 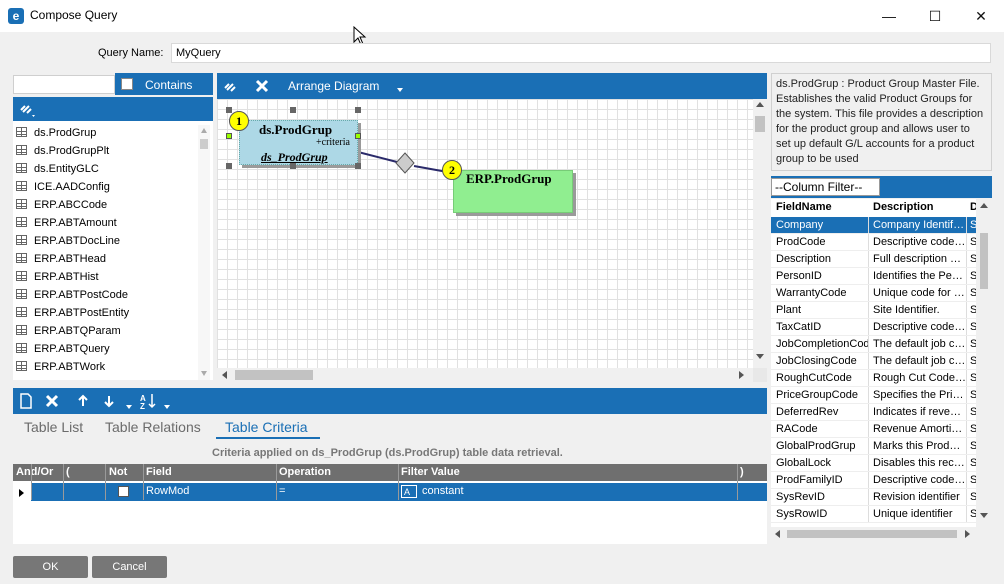 I want to click on field-name-cell: GlobalLock, so click(x=804, y=463).